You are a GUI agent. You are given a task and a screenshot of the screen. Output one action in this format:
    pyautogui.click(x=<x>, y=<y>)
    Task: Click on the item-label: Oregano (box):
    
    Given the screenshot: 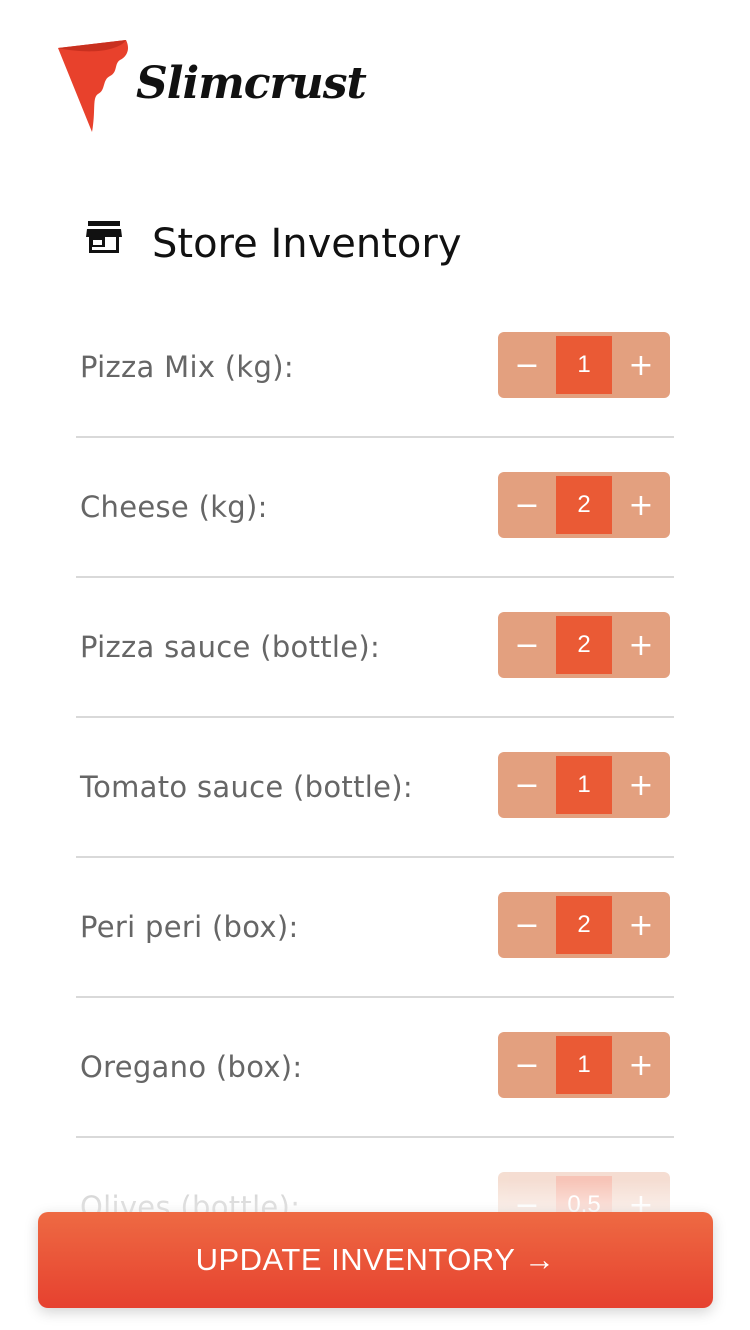 What is the action you would take?
    pyautogui.click(x=191, y=1067)
    